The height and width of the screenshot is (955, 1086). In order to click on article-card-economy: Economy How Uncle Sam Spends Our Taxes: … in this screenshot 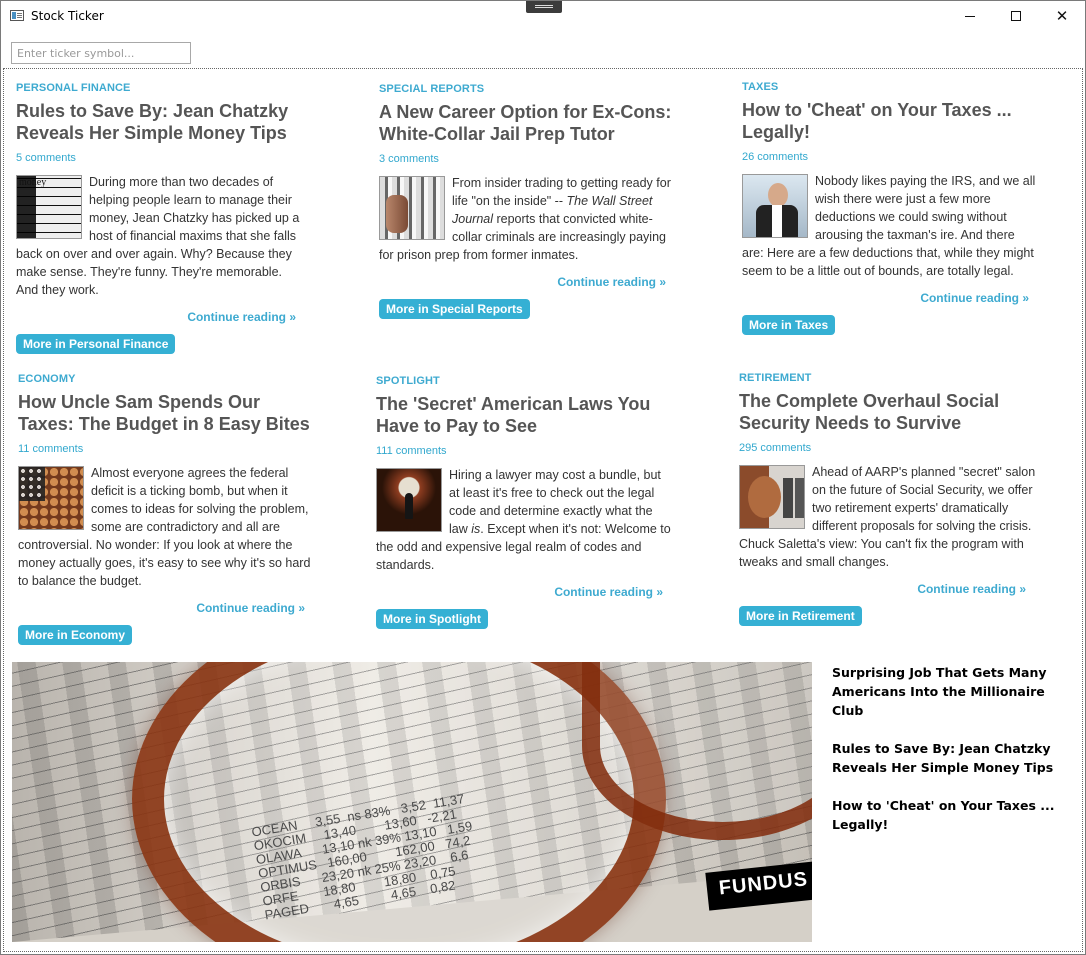, I will do `click(166, 509)`.